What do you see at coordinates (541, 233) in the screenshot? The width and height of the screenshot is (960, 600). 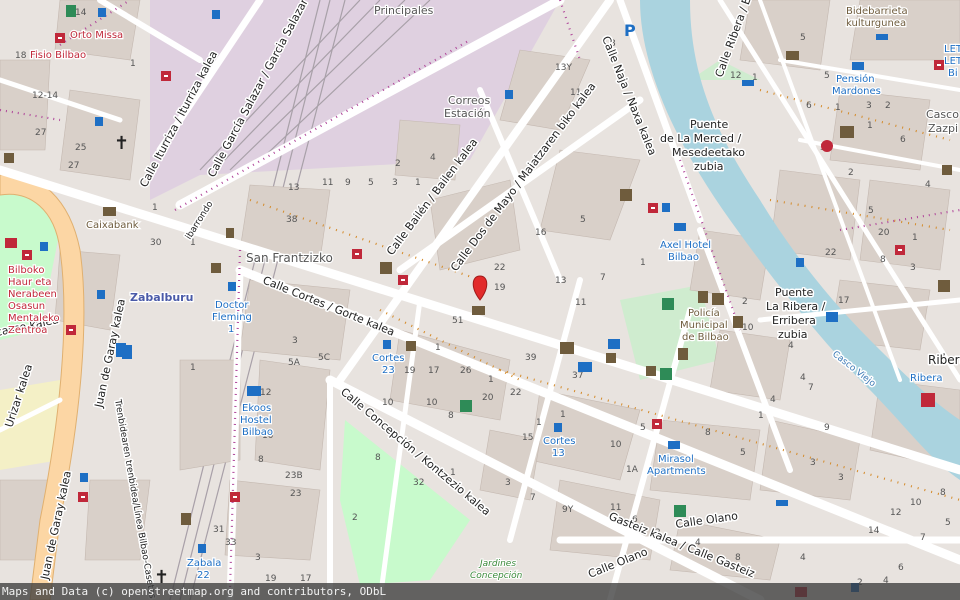 I see `svg-text: 16` at bounding box center [541, 233].